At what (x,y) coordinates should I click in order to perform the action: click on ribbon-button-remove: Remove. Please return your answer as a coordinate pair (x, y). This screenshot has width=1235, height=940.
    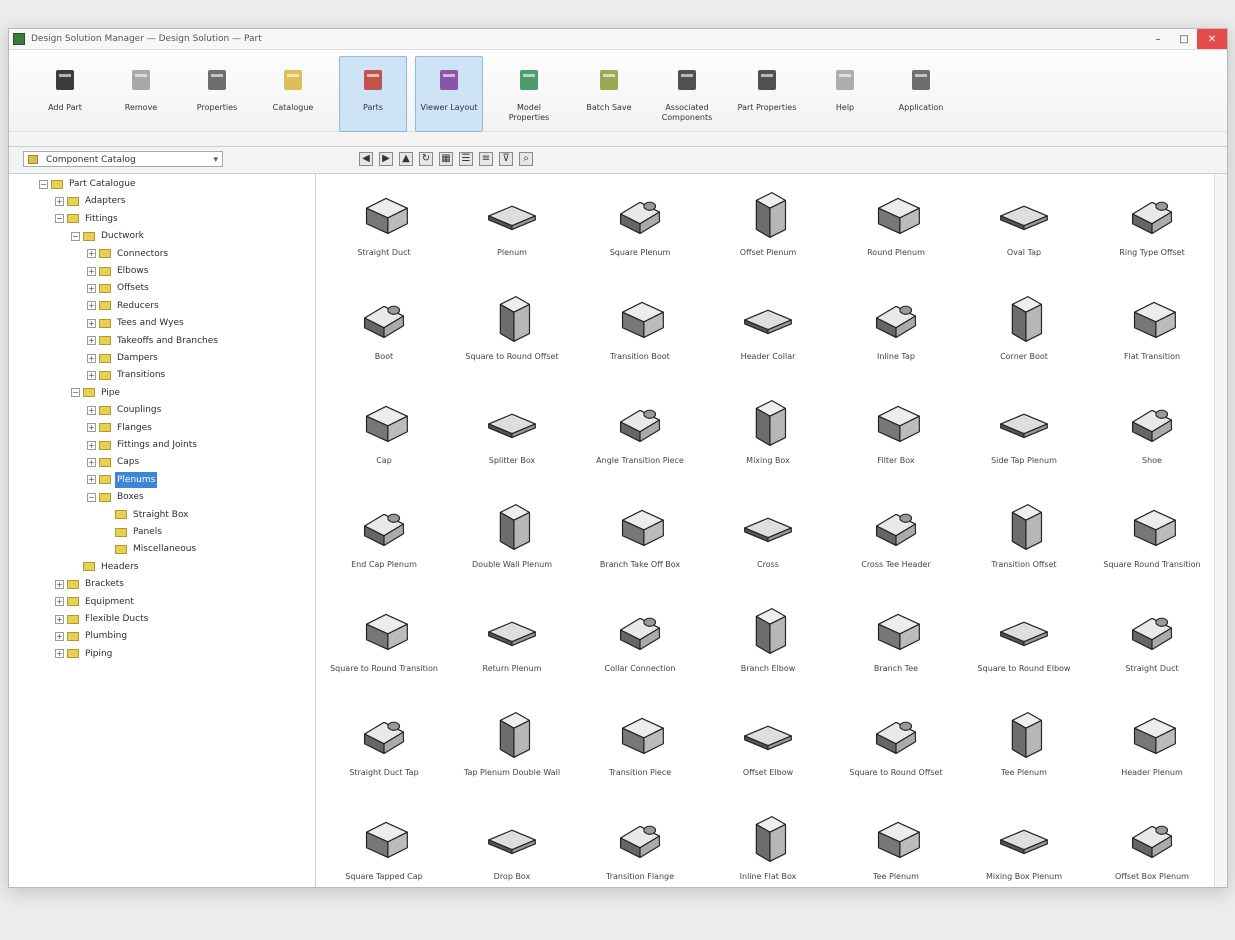
    Looking at the image, I should click on (141, 94).